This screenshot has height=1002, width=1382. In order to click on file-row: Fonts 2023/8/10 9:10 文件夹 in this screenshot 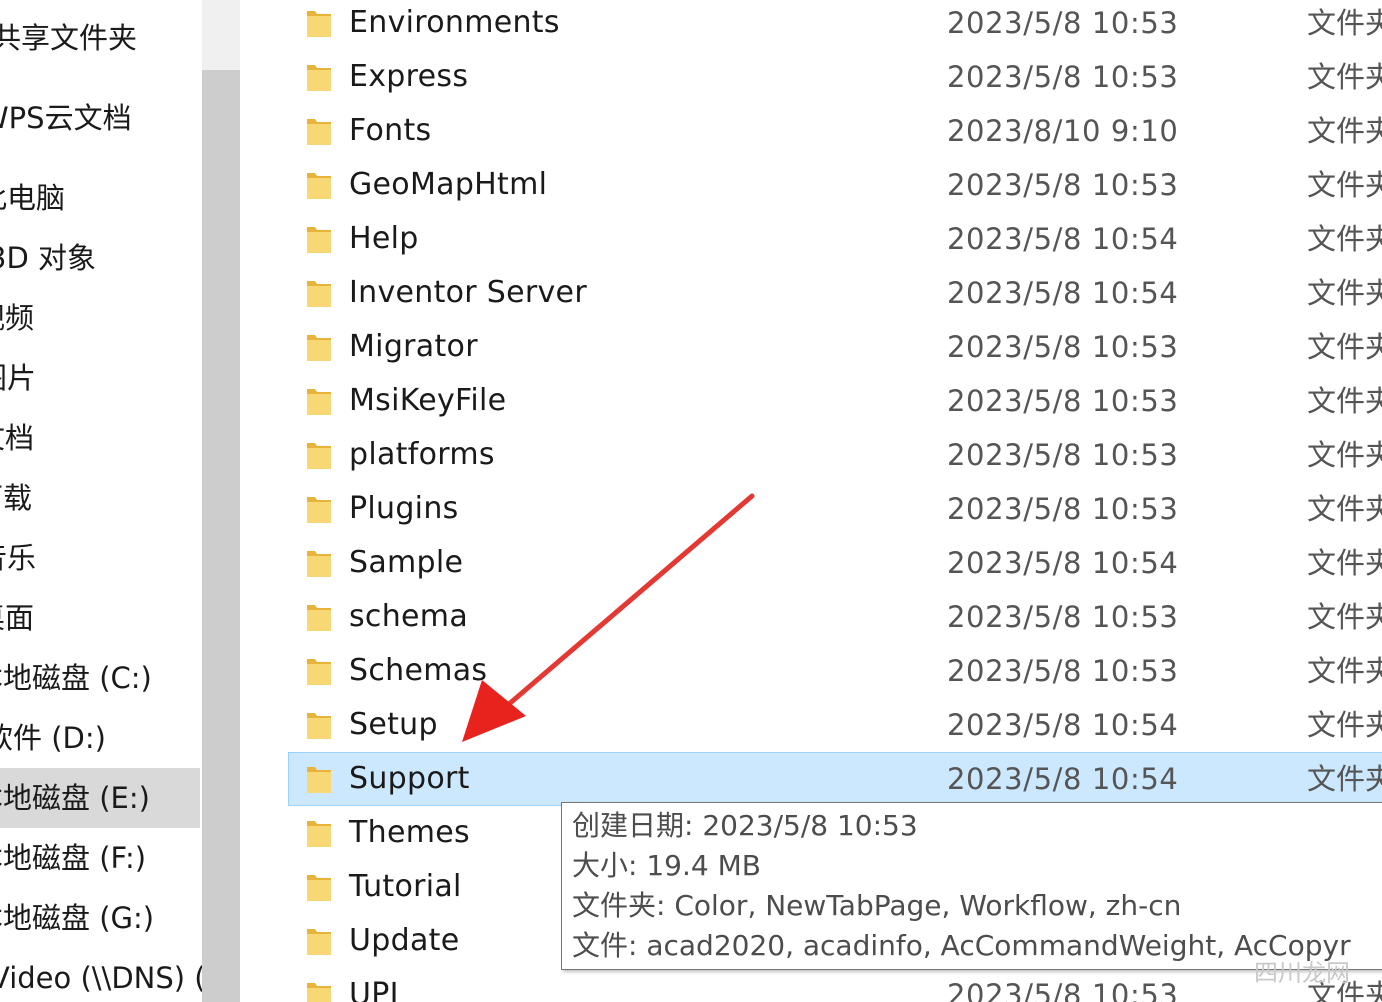, I will do `click(835, 131)`.